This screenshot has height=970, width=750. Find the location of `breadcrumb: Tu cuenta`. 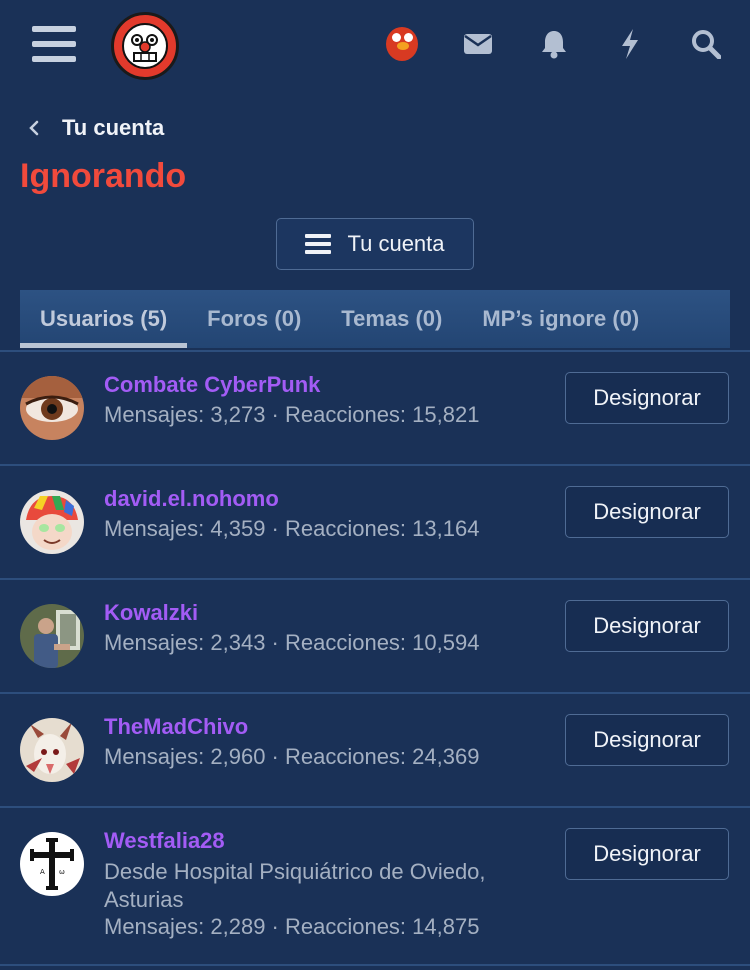

breadcrumb: Tu cuenta is located at coordinates (375, 128).